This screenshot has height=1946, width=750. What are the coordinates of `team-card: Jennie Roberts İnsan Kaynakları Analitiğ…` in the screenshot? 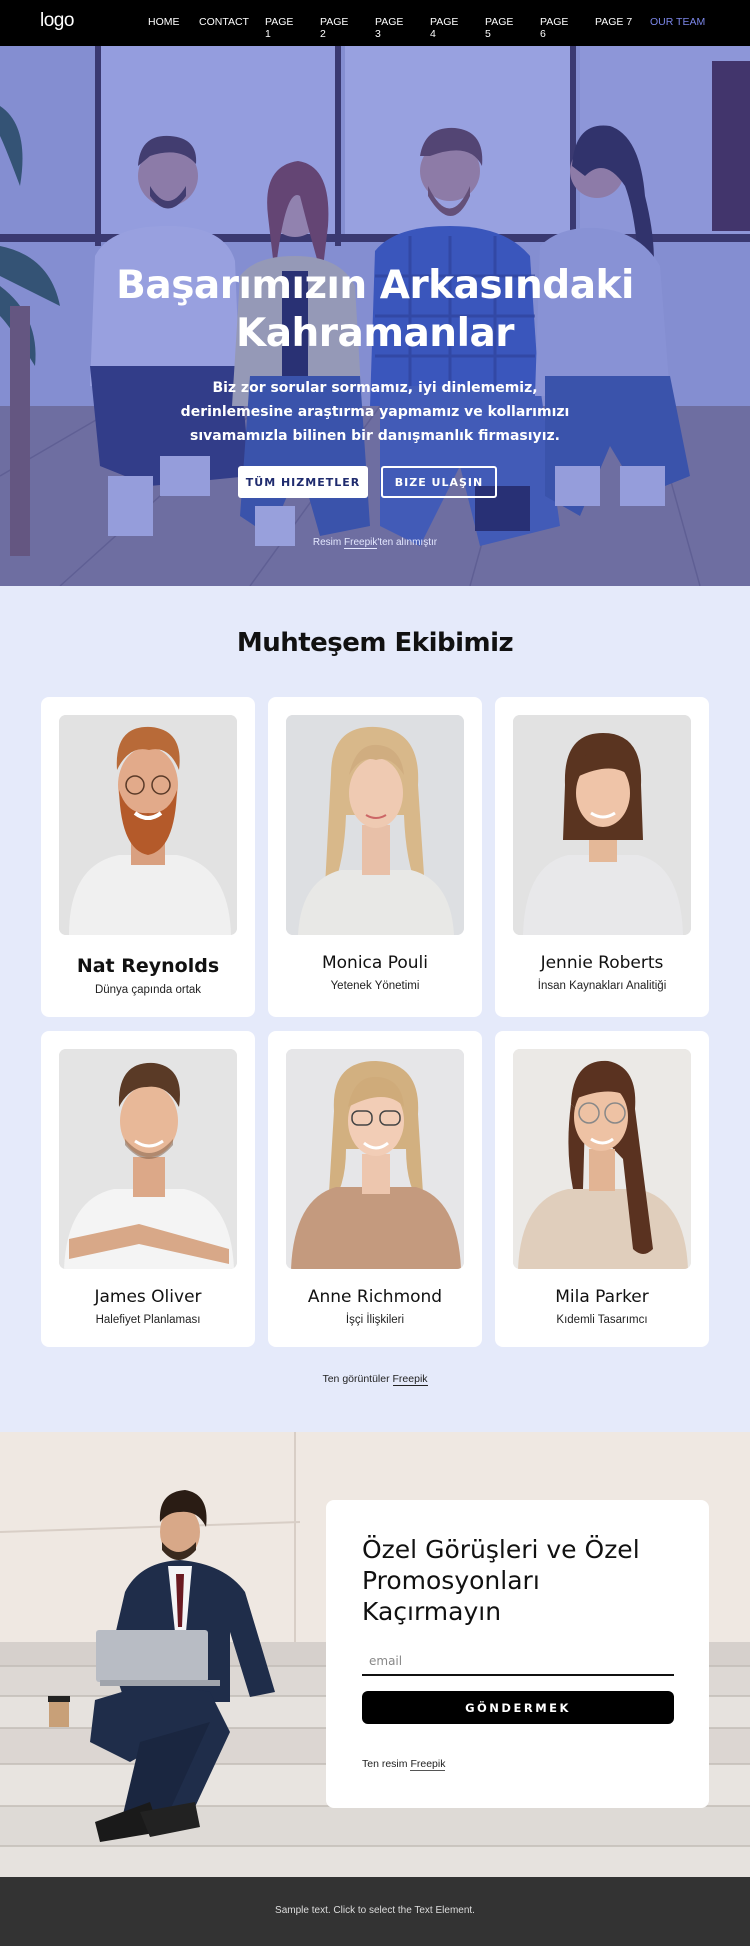 It's located at (602, 857).